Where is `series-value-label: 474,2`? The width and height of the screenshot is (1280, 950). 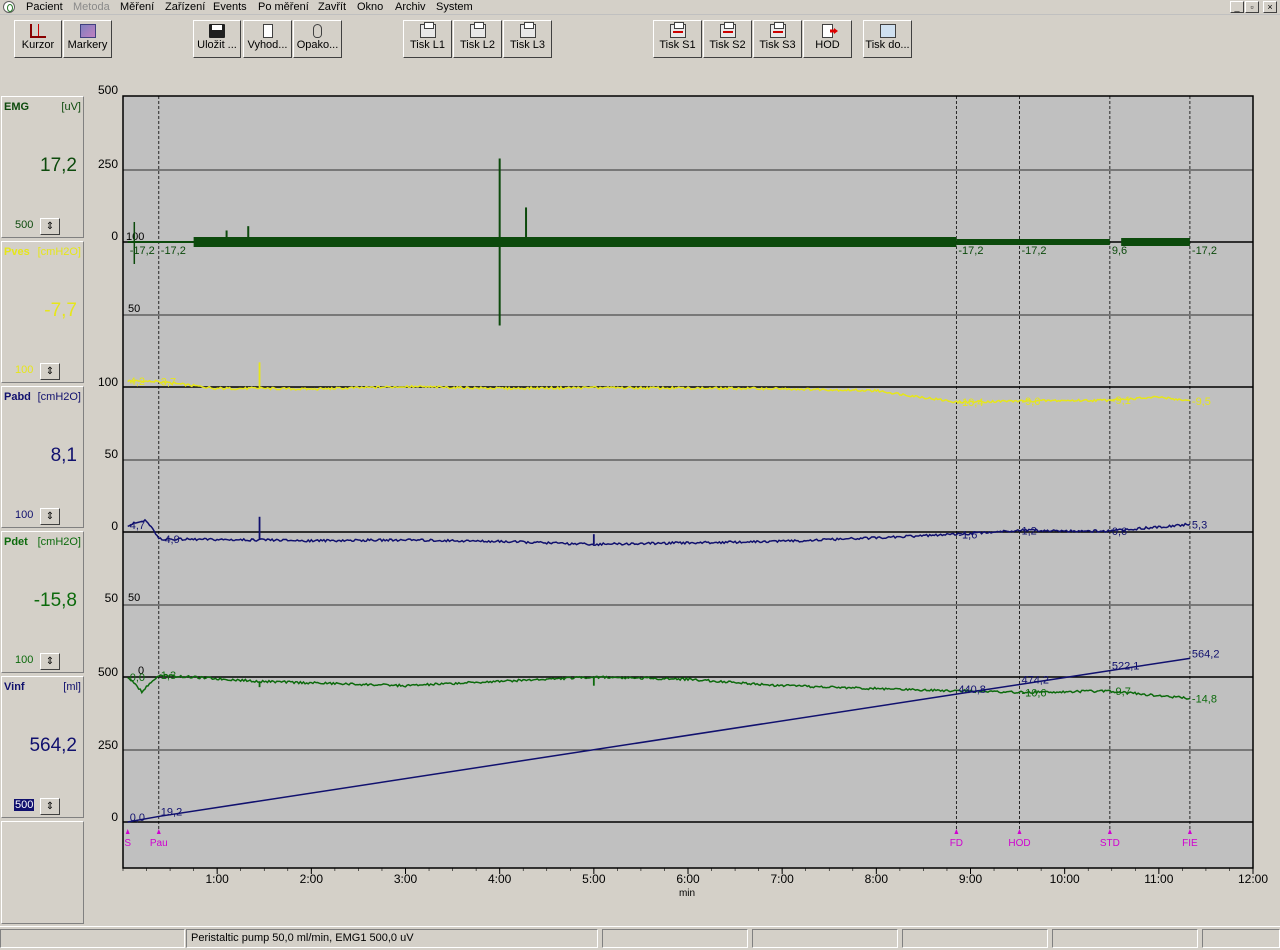 series-value-label: 474,2 is located at coordinates (1035, 680).